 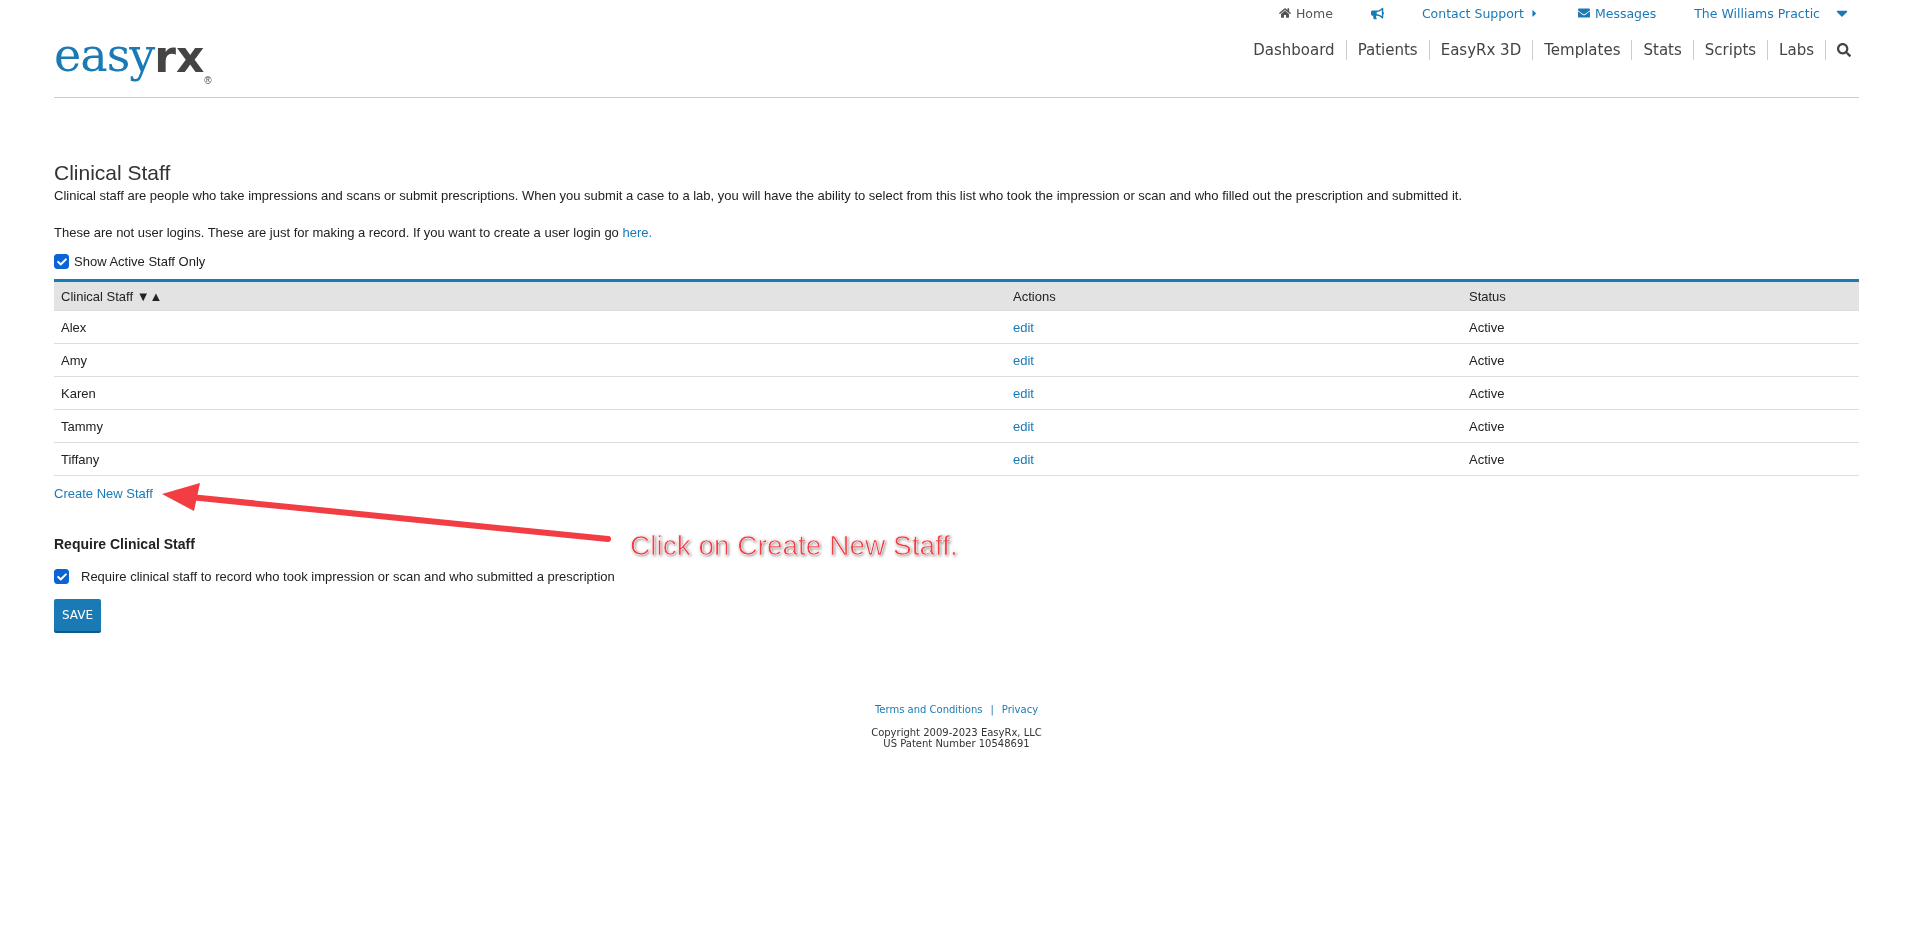 What do you see at coordinates (74, 360) in the screenshot?
I see `table-cell-text: Amy` at bounding box center [74, 360].